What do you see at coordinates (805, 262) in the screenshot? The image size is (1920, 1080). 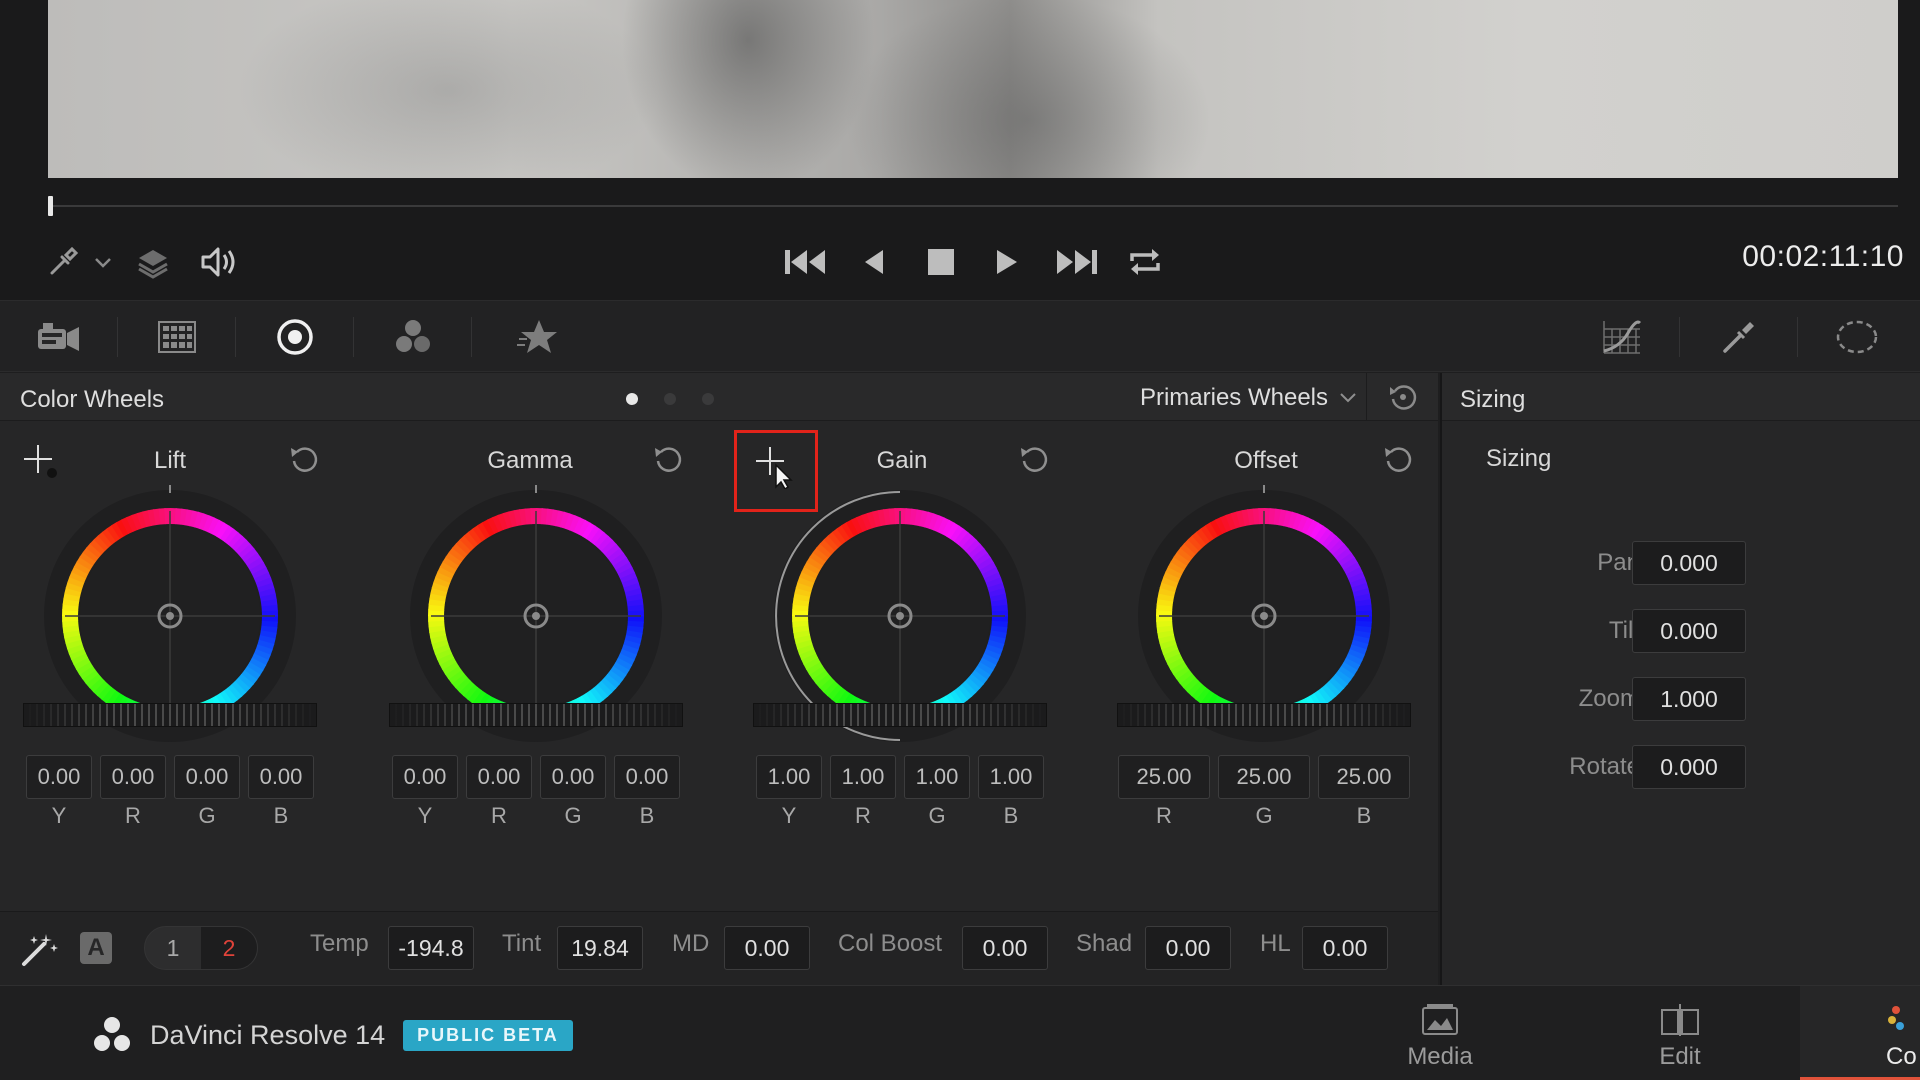 I see `skip-start-icon` at bounding box center [805, 262].